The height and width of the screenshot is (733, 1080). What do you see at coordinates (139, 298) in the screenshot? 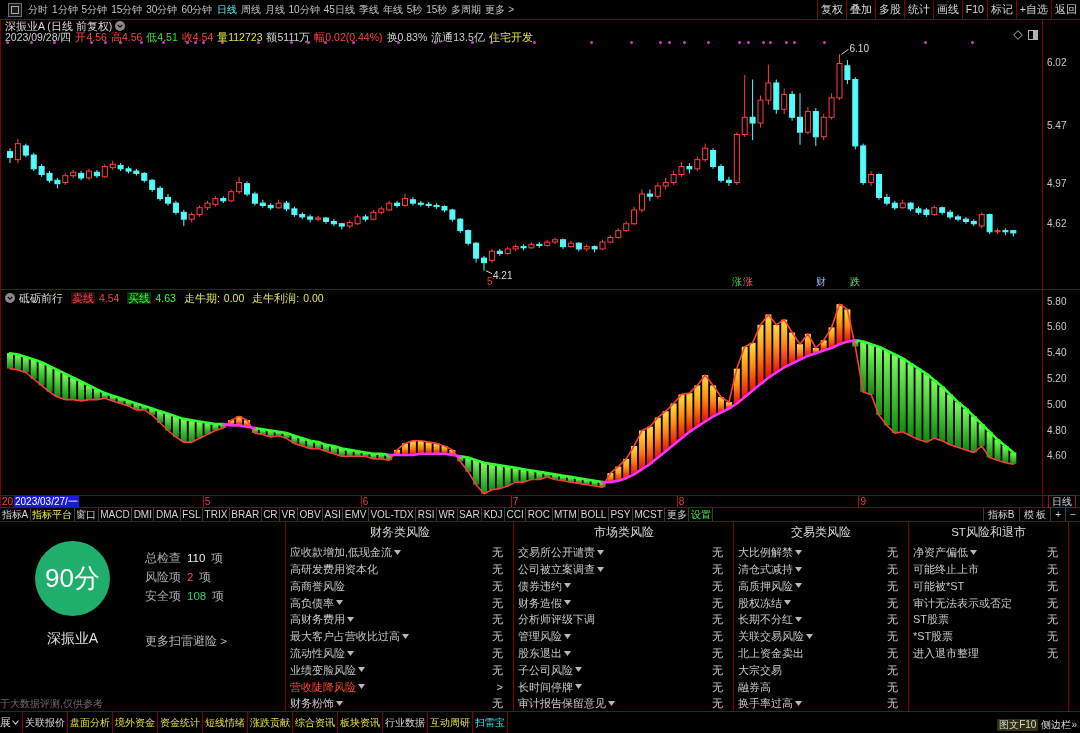
I see `series-name: 买线` at bounding box center [139, 298].